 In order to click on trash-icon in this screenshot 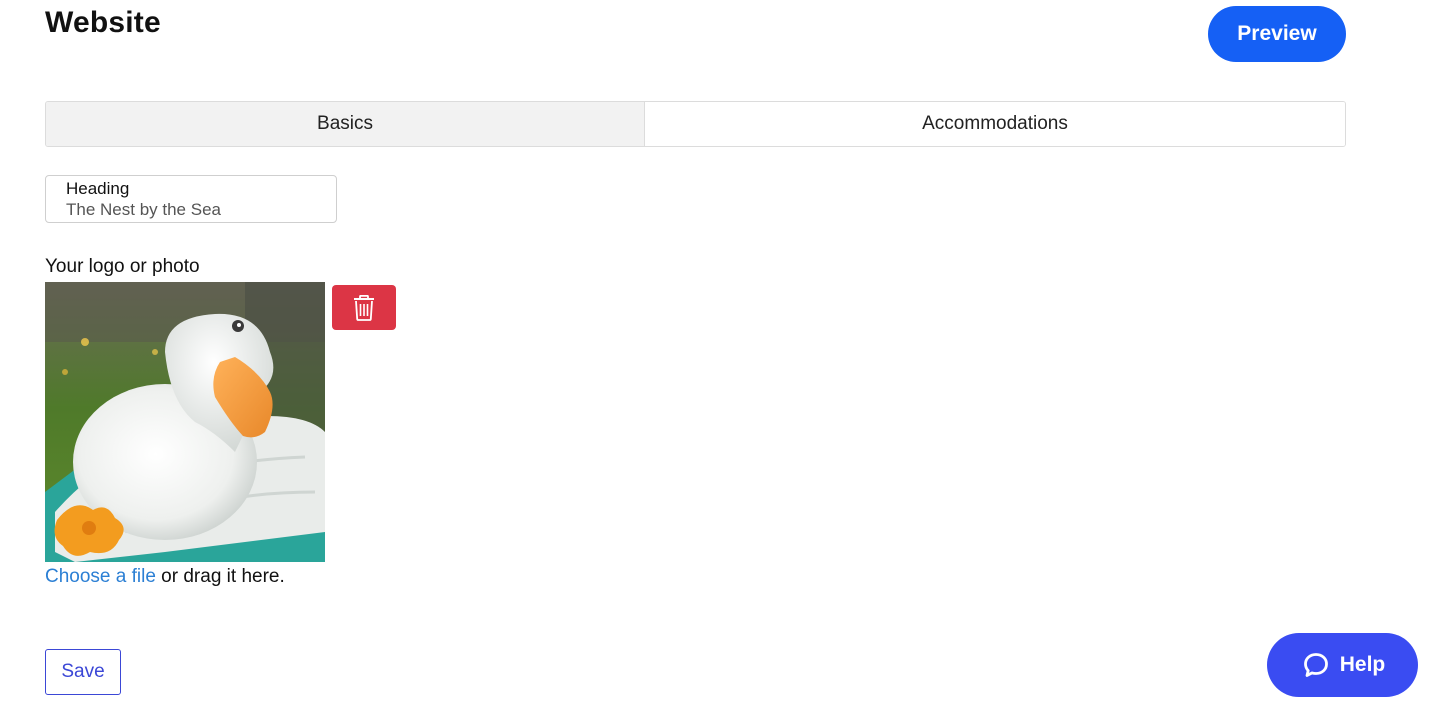, I will do `click(364, 307)`.